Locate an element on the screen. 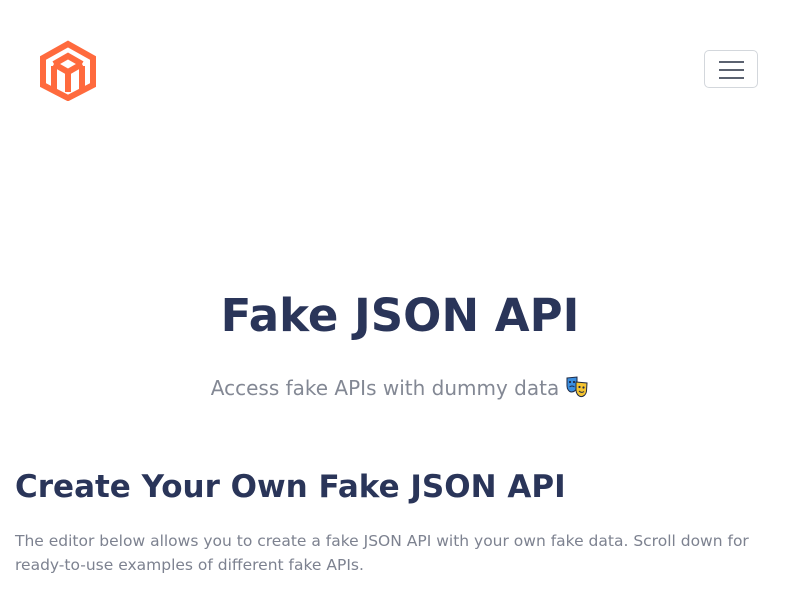  hero-subtitle: Access fake APIs with dummy data is located at coordinates (400, 388).